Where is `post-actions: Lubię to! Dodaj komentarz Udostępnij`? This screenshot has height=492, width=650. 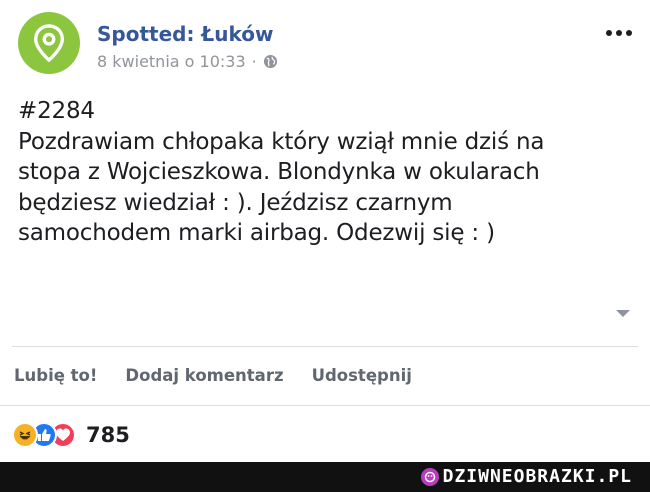
post-actions: Lubię to! Dodaj komentarz Udostępnij is located at coordinates (213, 375).